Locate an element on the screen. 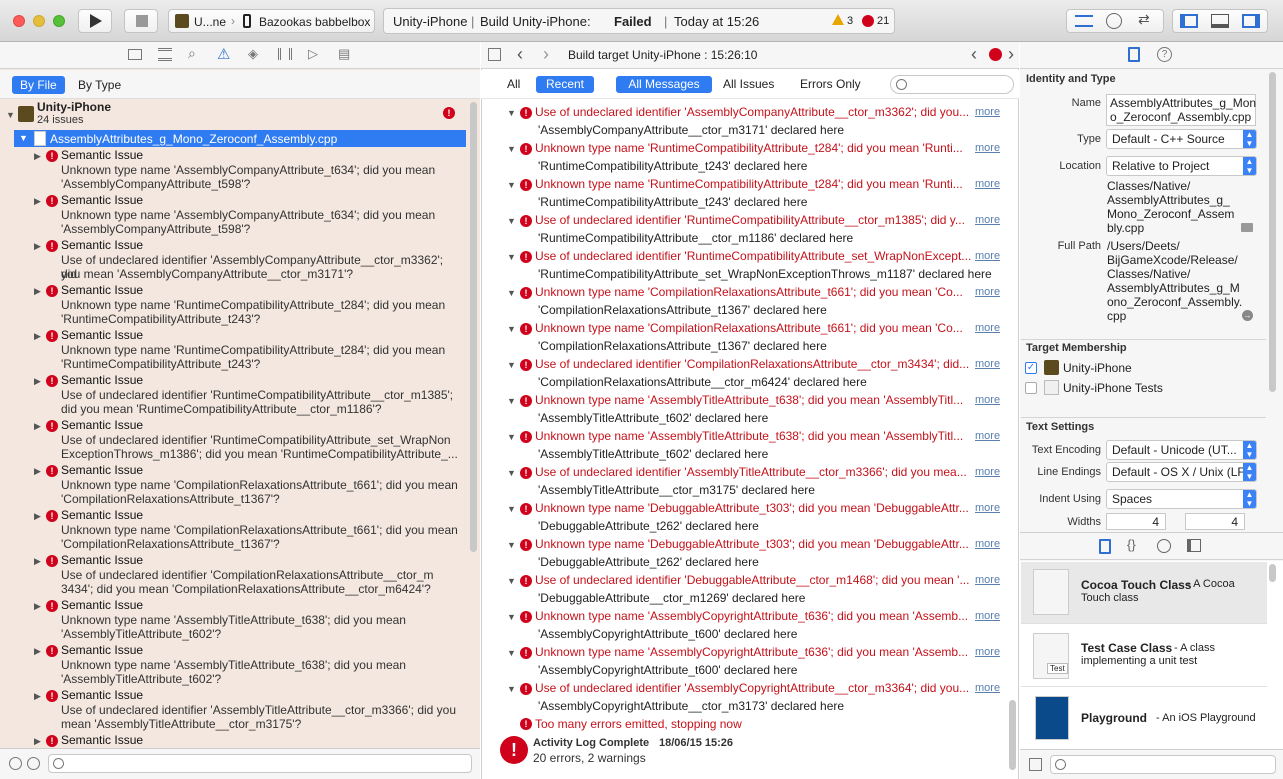 The image size is (1283, 779). quick-help-icon: ? is located at coordinates (1164, 54).